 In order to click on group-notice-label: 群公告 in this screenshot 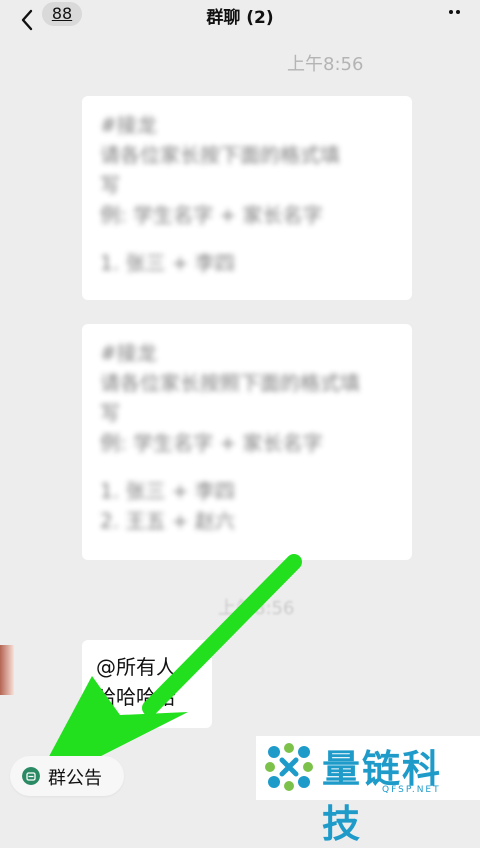, I will do `click(75, 778)`.